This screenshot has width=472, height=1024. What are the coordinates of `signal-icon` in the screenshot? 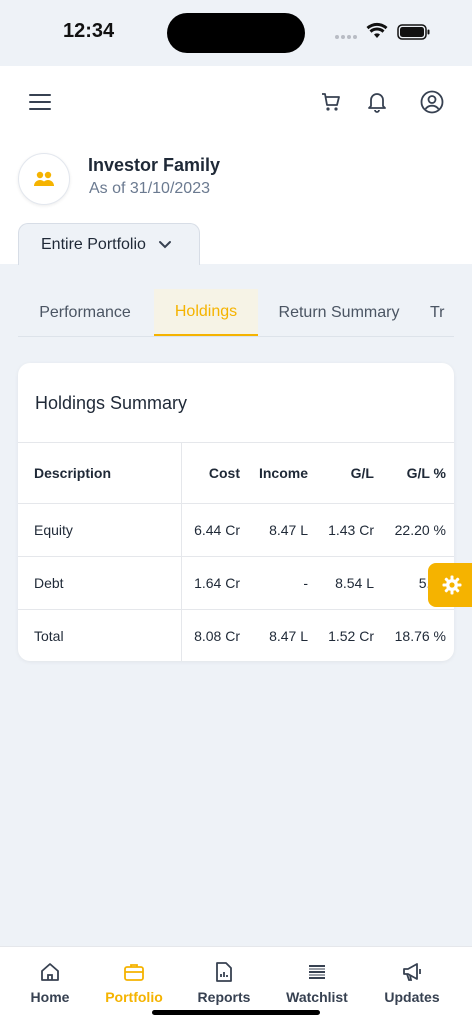 It's located at (346, 37).